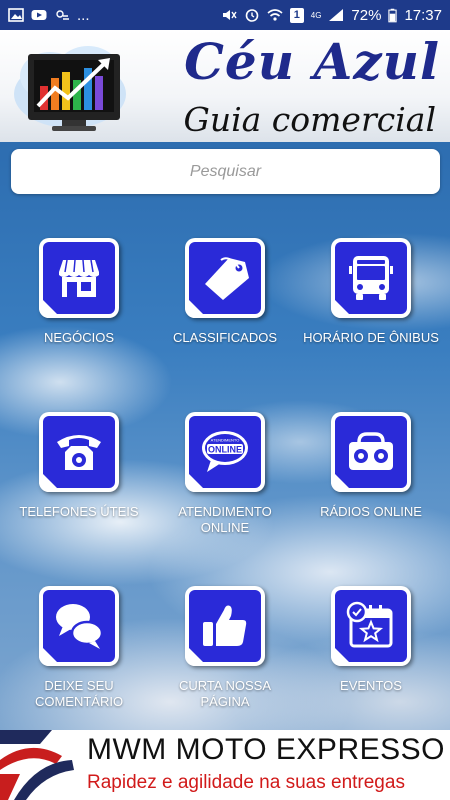  I want to click on thumbs-up-icon, so click(225, 625).